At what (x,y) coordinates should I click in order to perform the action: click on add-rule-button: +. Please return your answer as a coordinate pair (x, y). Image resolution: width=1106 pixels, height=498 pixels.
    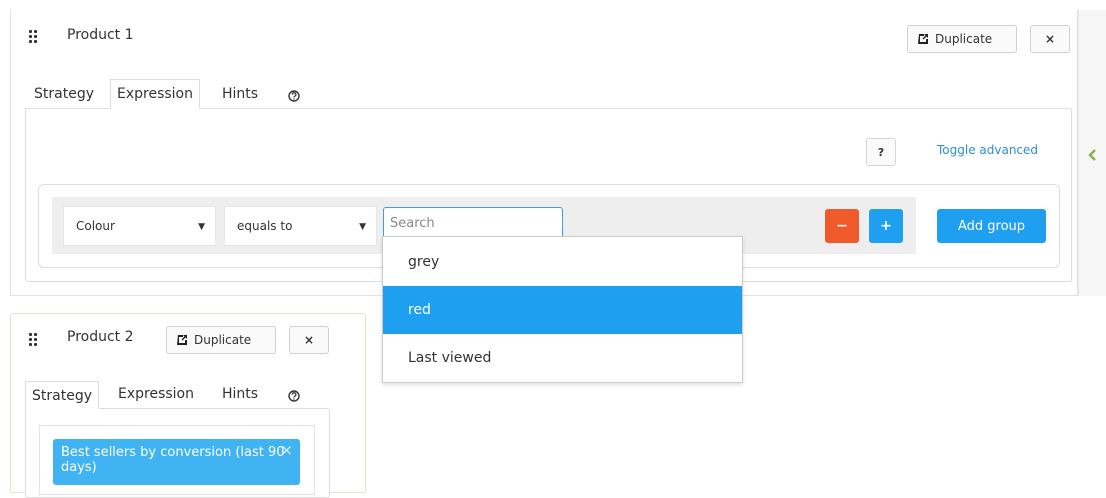
    Looking at the image, I should click on (886, 226).